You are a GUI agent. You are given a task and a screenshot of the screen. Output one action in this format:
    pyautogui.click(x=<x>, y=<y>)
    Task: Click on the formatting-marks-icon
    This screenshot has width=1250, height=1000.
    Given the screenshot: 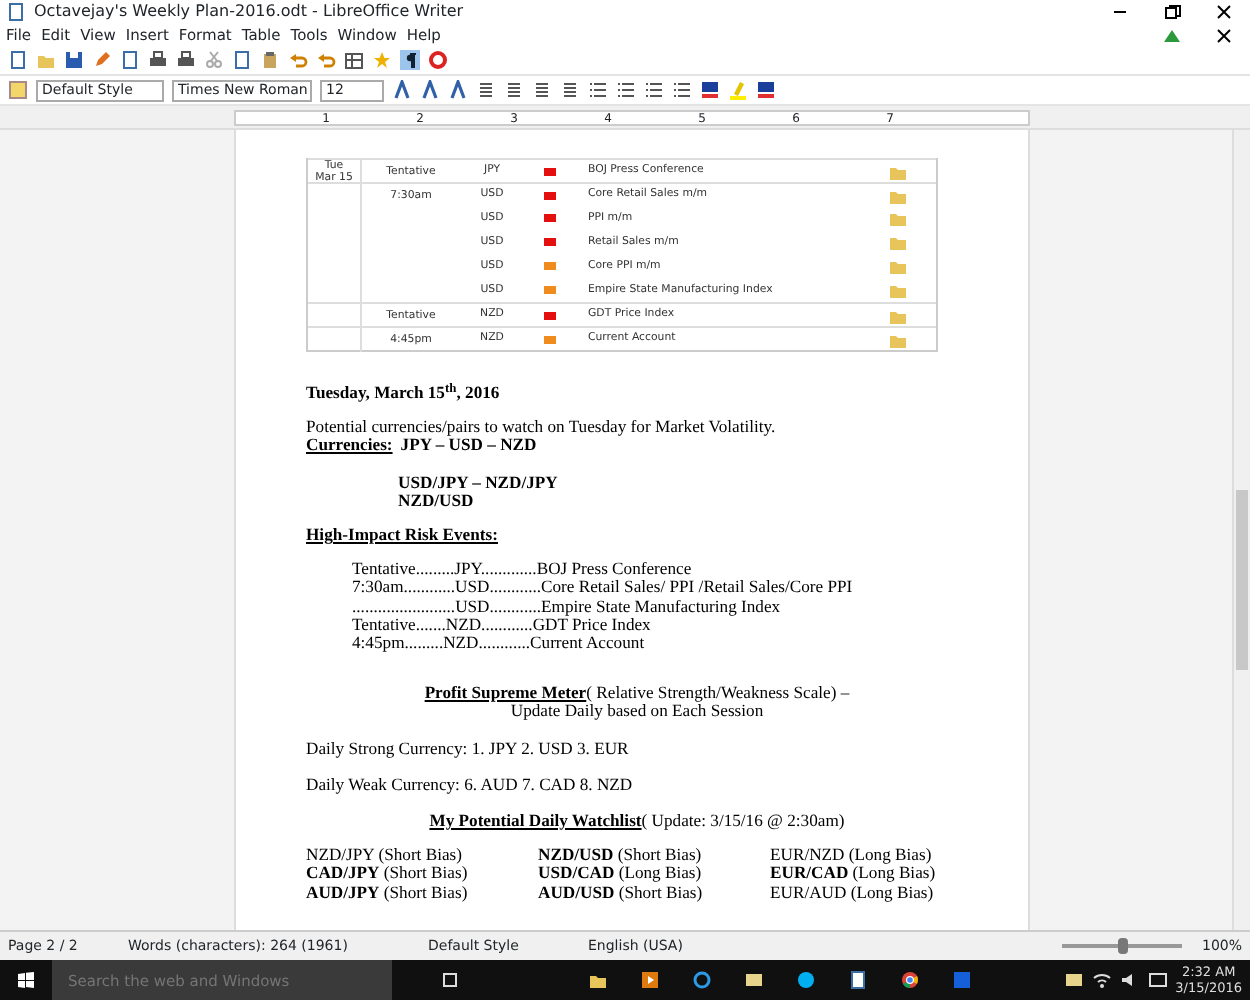 What is the action you would take?
    pyautogui.click(x=410, y=60)
    